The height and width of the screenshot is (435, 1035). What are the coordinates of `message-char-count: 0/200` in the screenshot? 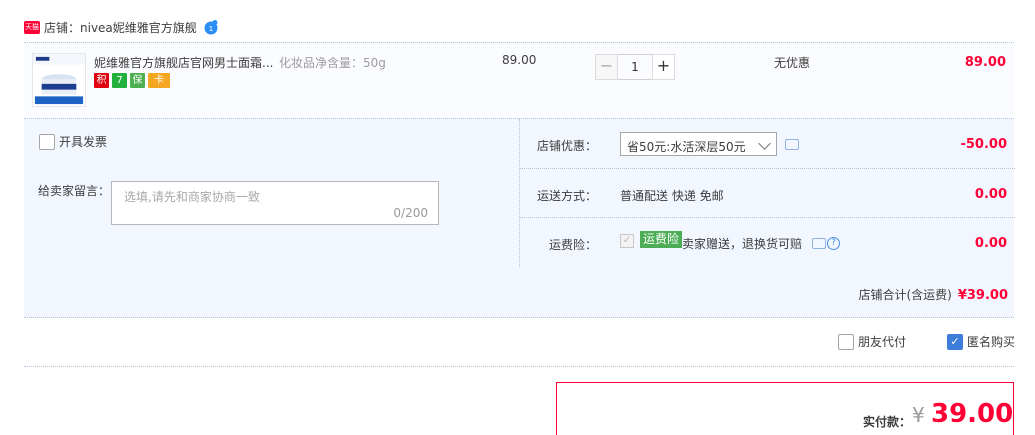 It's located at (410, 213).